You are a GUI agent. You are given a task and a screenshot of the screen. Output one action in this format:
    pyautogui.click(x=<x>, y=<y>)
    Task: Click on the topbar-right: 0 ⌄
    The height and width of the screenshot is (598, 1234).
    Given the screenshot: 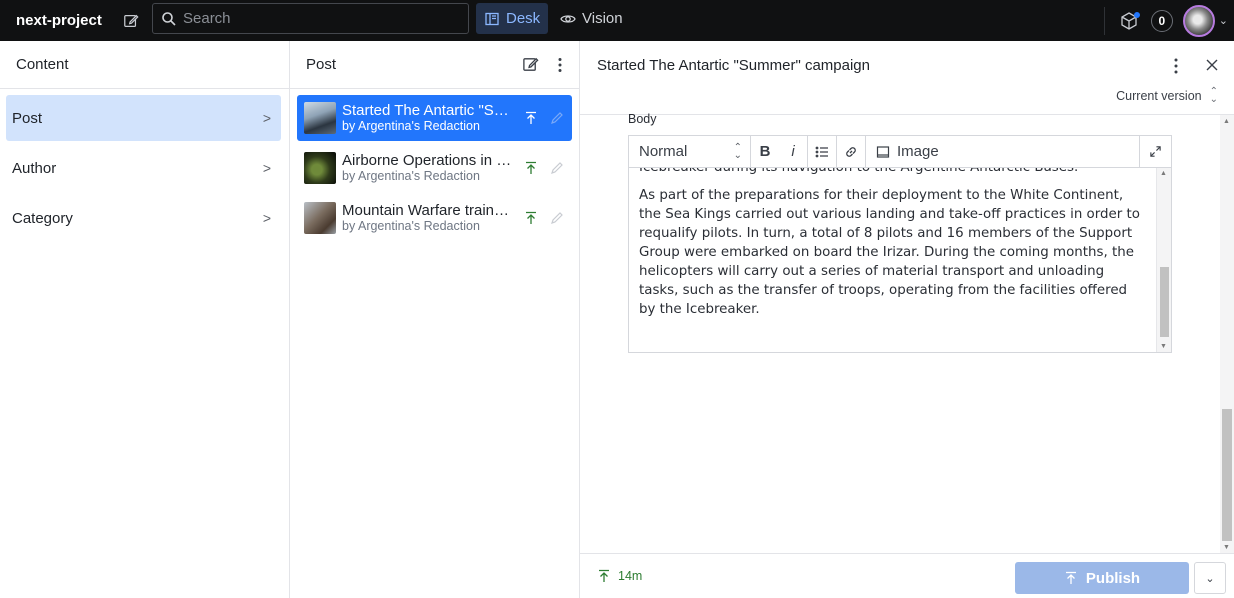 What is the action you would take?
    pyautogui.click(x=1168, y=20)
    